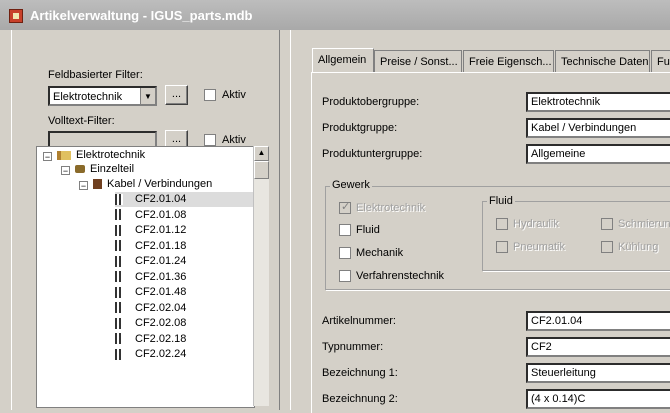  I want to click on tab-technische-daten: Technische Daten, so click(602, 61).